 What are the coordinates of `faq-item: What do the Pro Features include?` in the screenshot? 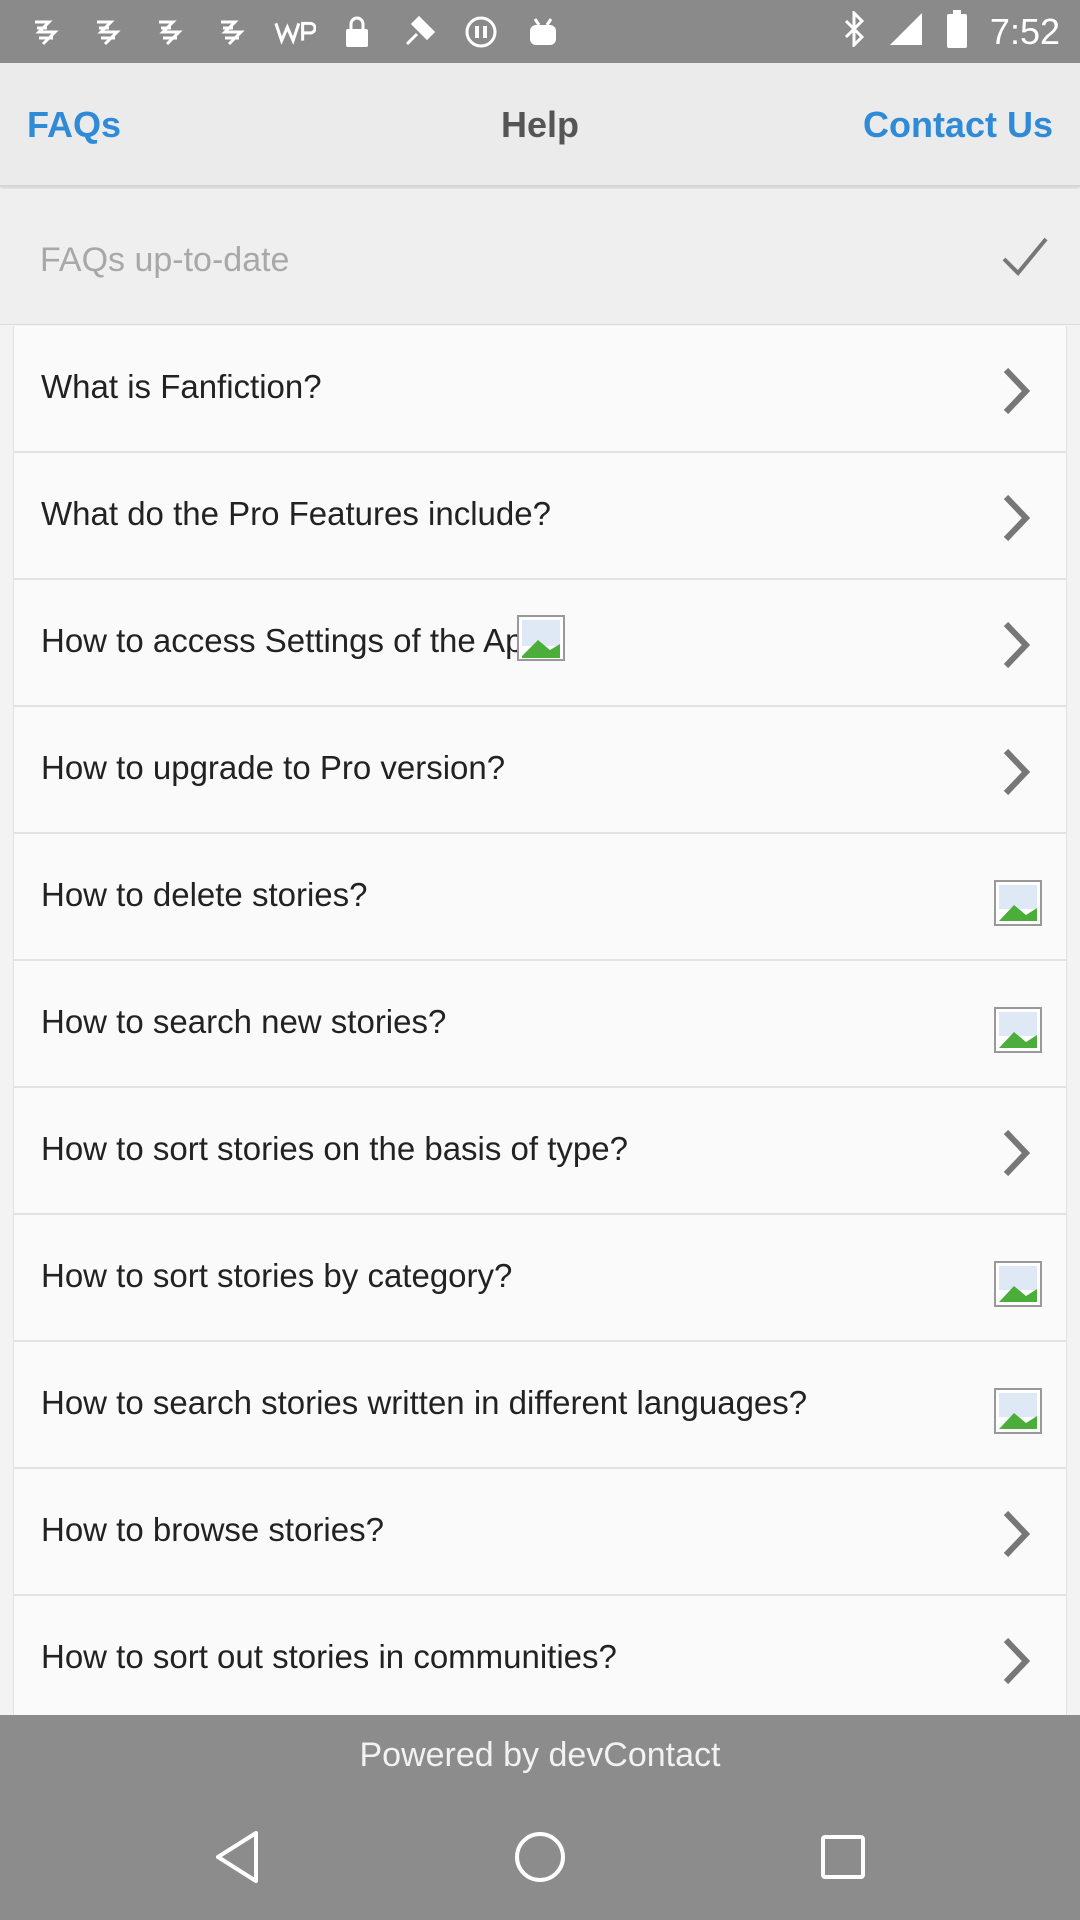 It's located at (540, 516).